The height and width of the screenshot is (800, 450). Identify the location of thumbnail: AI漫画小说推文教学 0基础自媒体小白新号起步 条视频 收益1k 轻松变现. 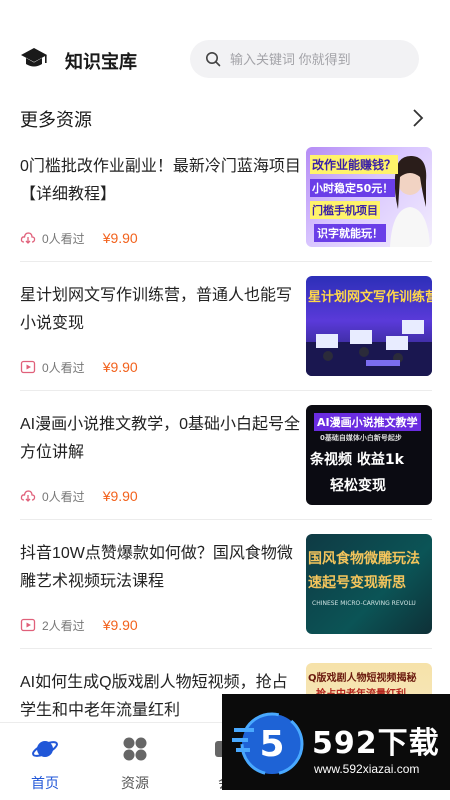
(369, 455).